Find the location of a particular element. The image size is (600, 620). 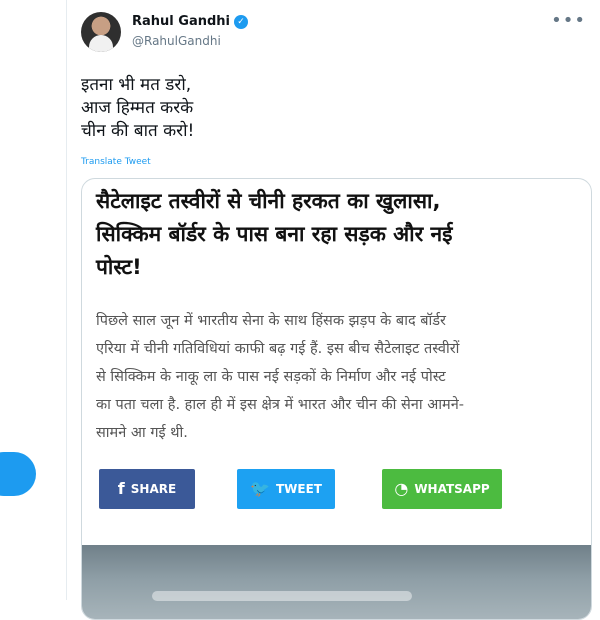

author-avatar is located at coordinates (101, 32).